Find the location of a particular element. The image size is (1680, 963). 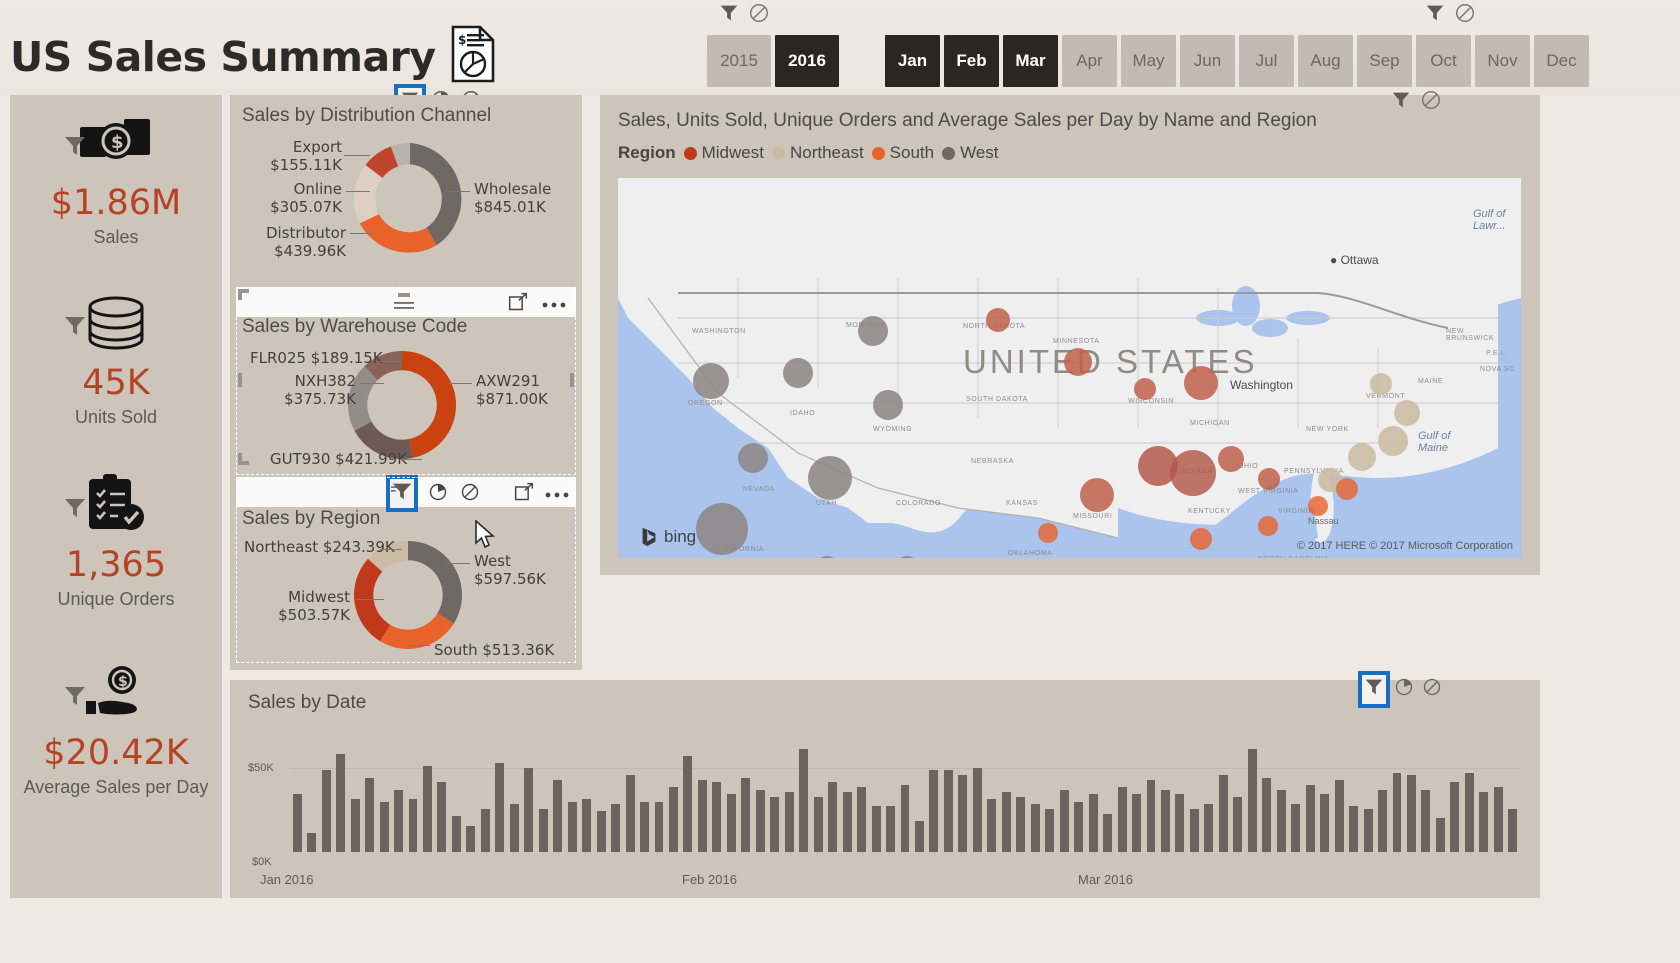

year-option-2015: 2015 is located at coordinates (739, 61).